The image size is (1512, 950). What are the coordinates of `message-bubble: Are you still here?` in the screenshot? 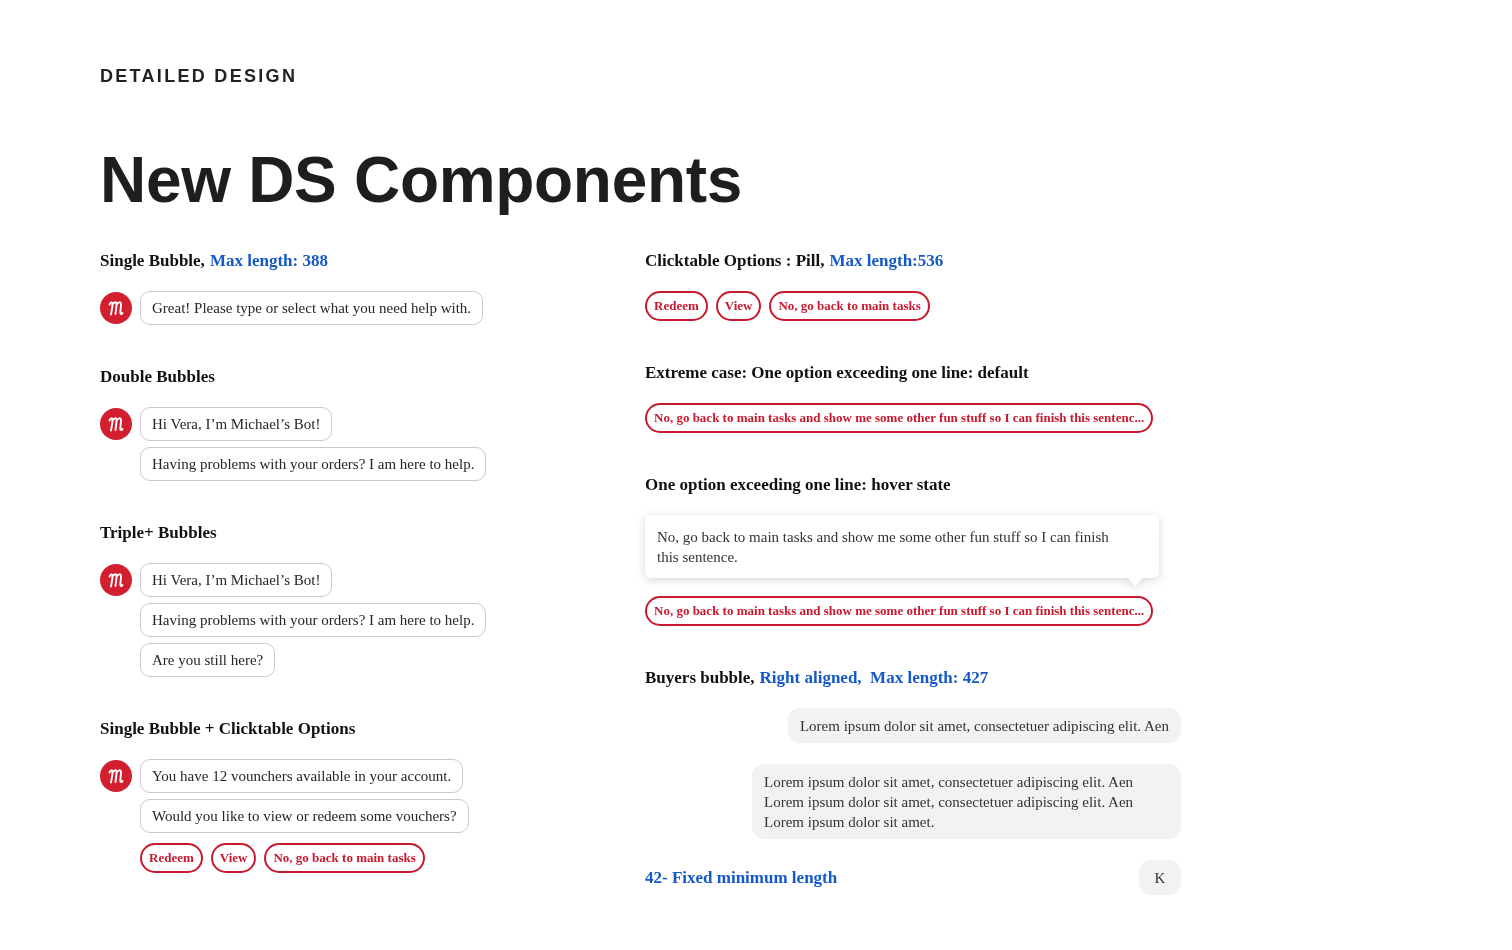 It's located at (208, 660).